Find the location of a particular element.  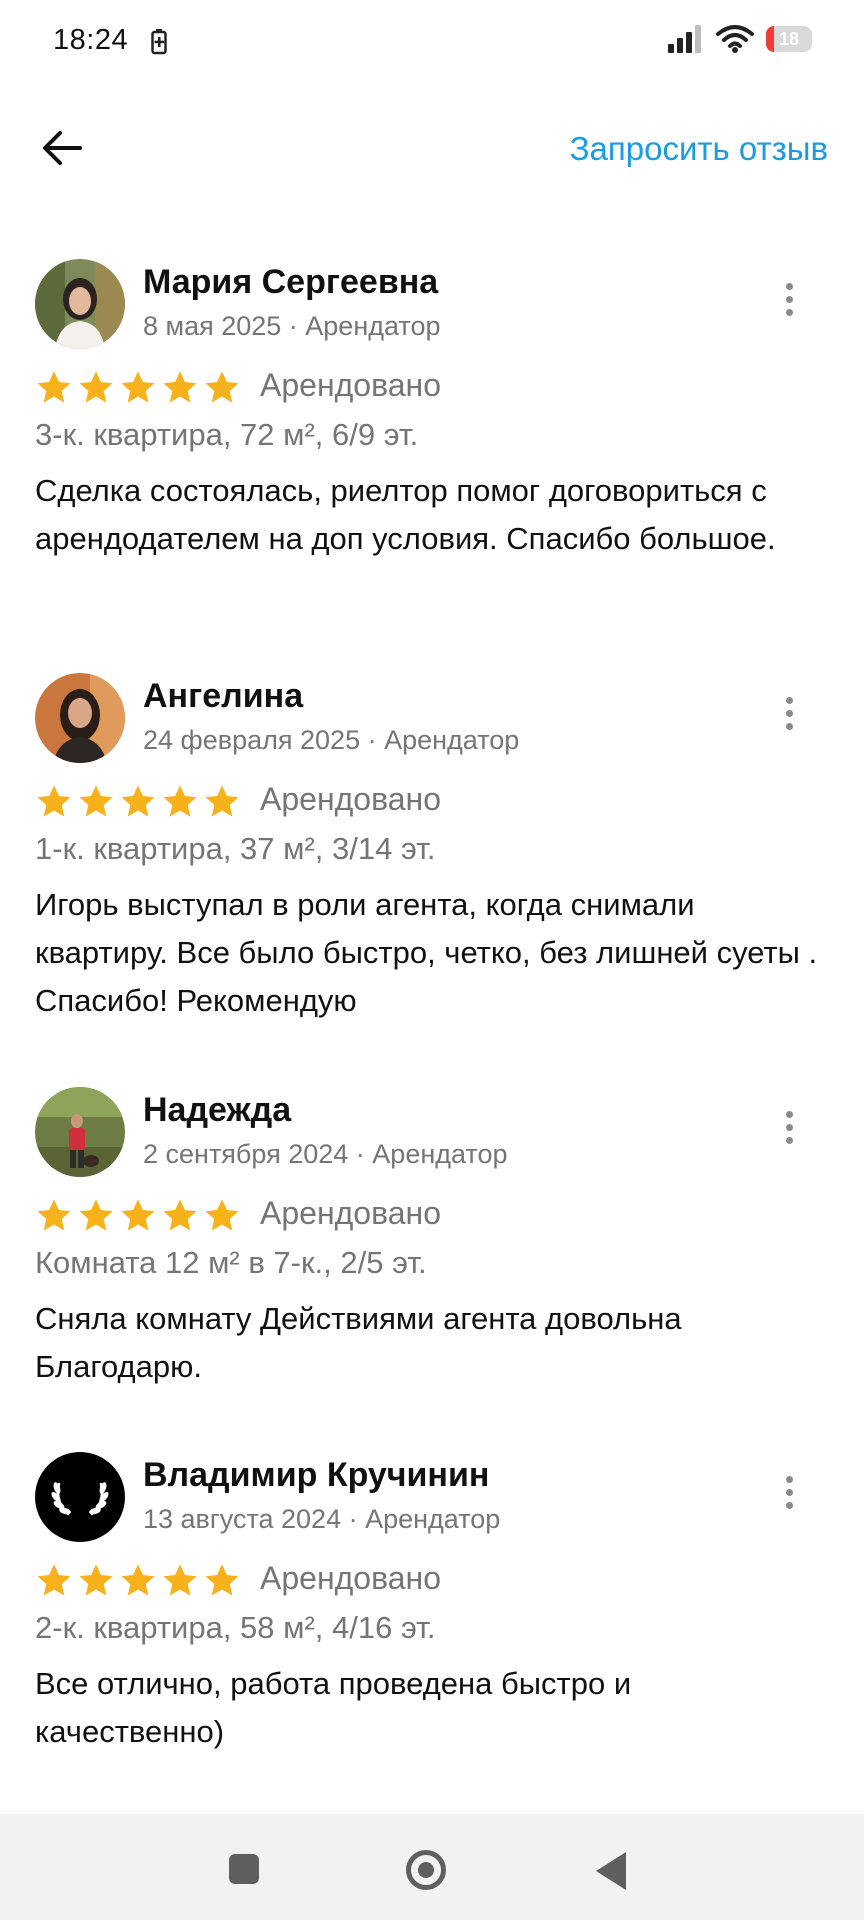

reviewer-name: Мария Сергеевна is located at coordinates (291, 282).